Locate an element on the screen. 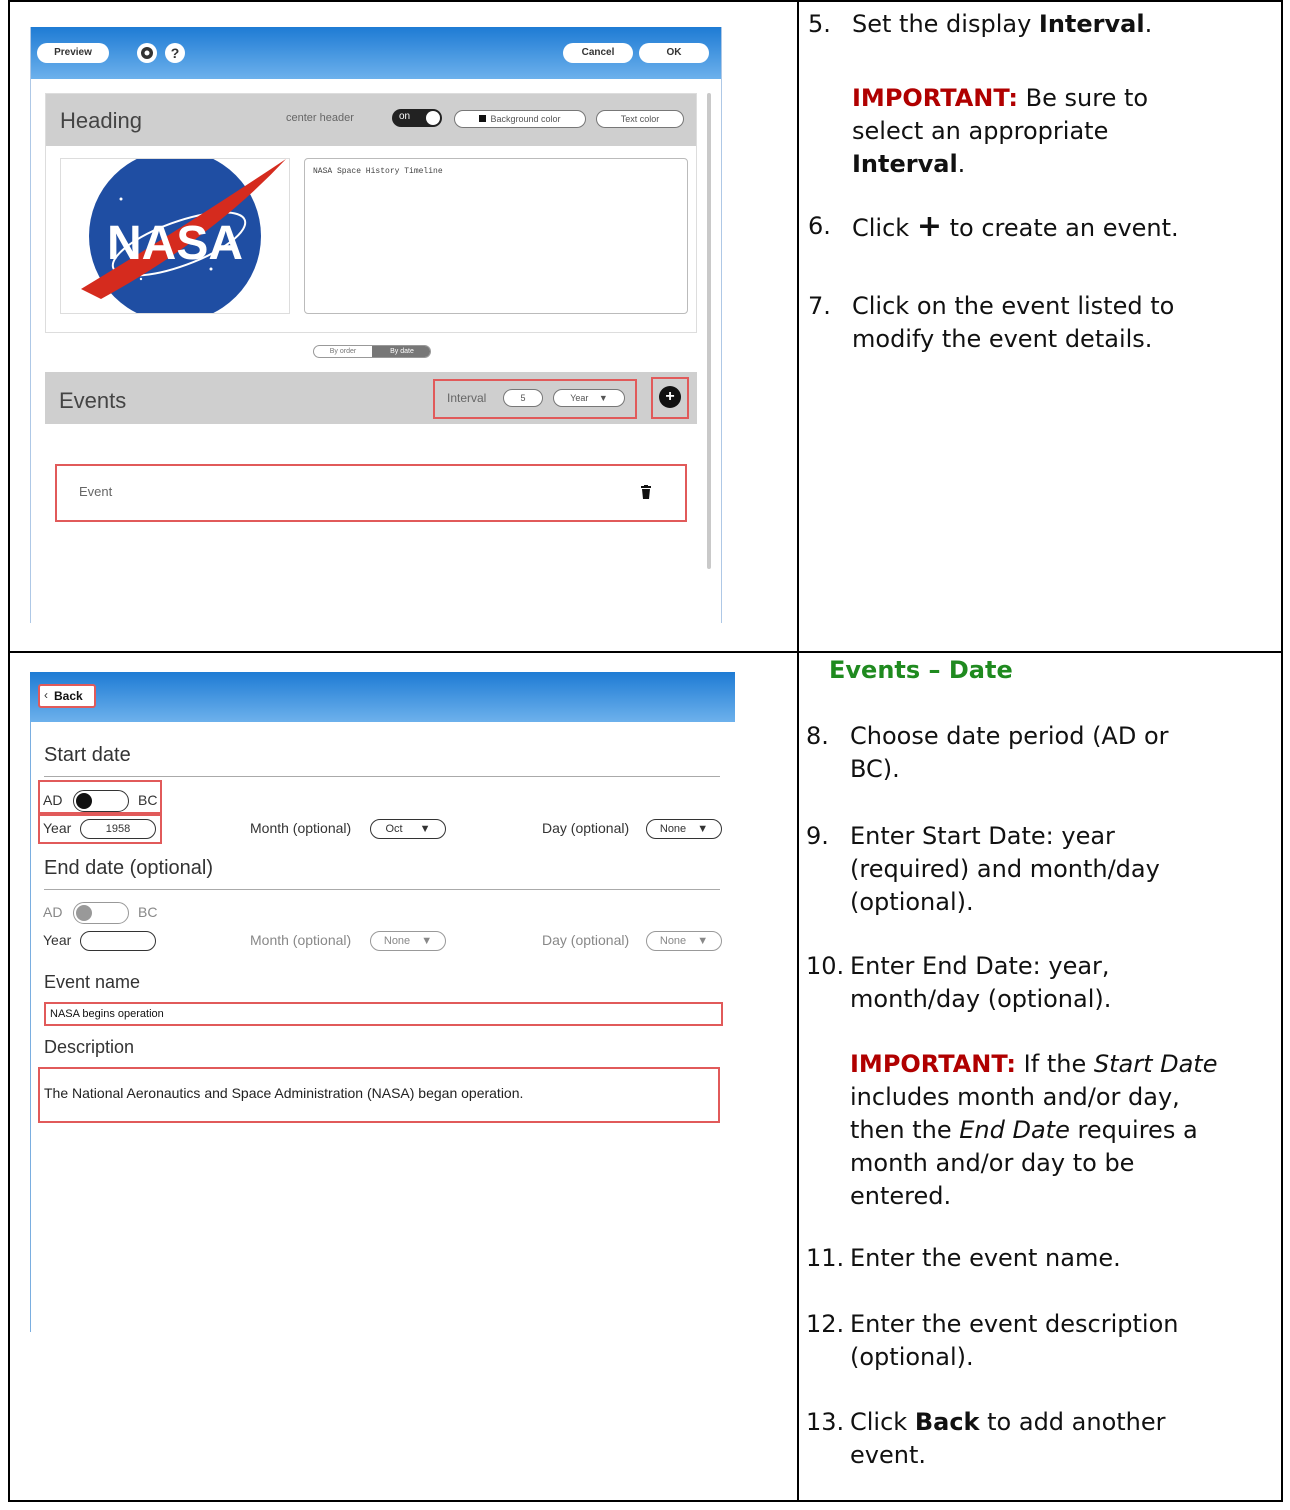  table-border-right is located at coordinates (1282, 751).